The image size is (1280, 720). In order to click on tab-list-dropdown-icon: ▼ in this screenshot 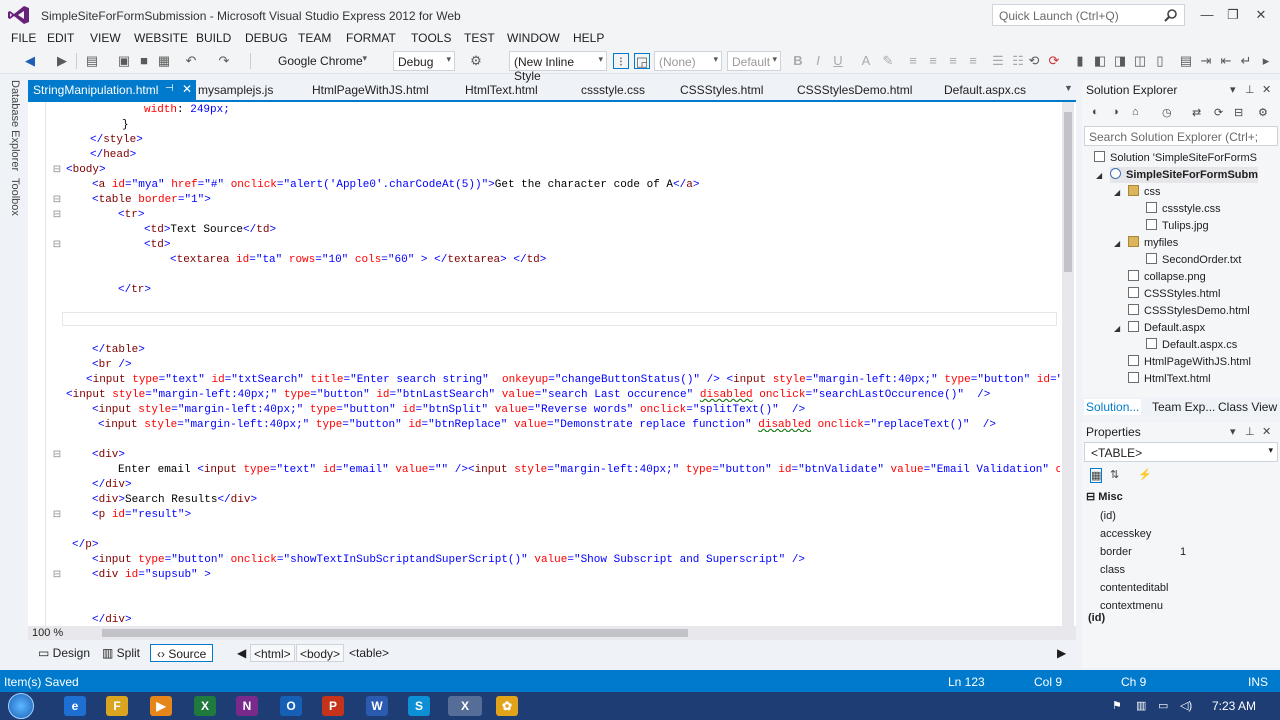, I will do `click(1068, 88)`.